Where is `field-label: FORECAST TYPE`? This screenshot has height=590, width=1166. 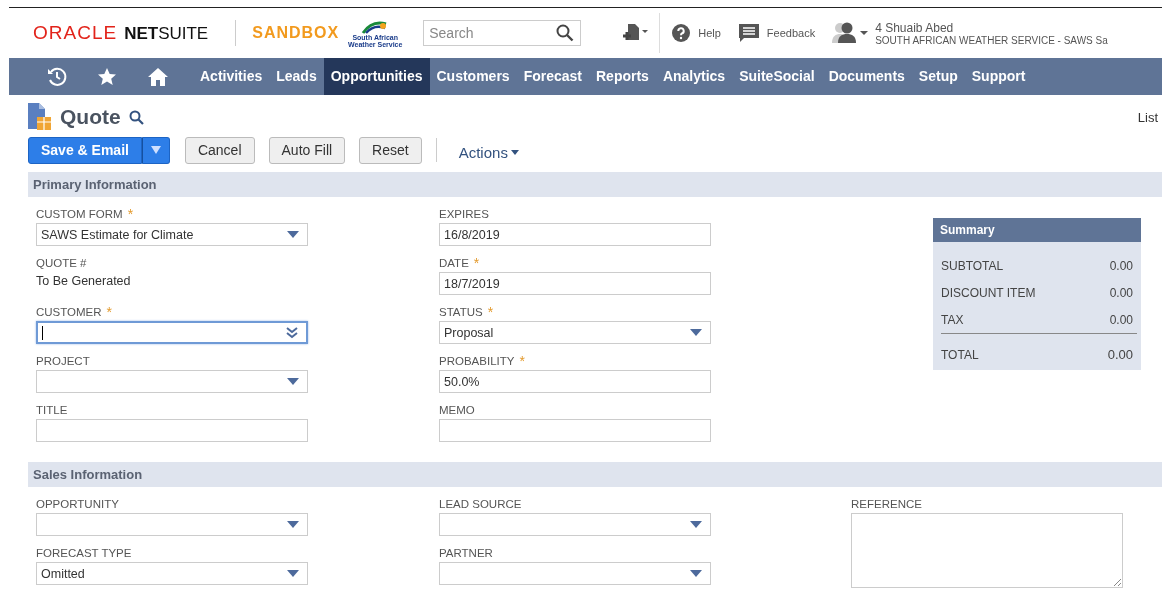 field-label: FORECAST TYPE is located at coordinates (84, 553).